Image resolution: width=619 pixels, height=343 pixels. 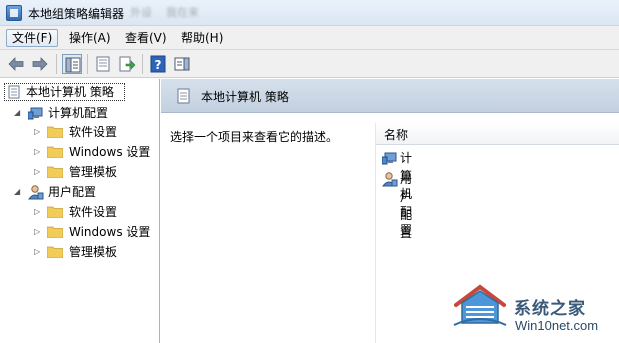 I want to click on action-pane-icon, so click(x=182, y=64).